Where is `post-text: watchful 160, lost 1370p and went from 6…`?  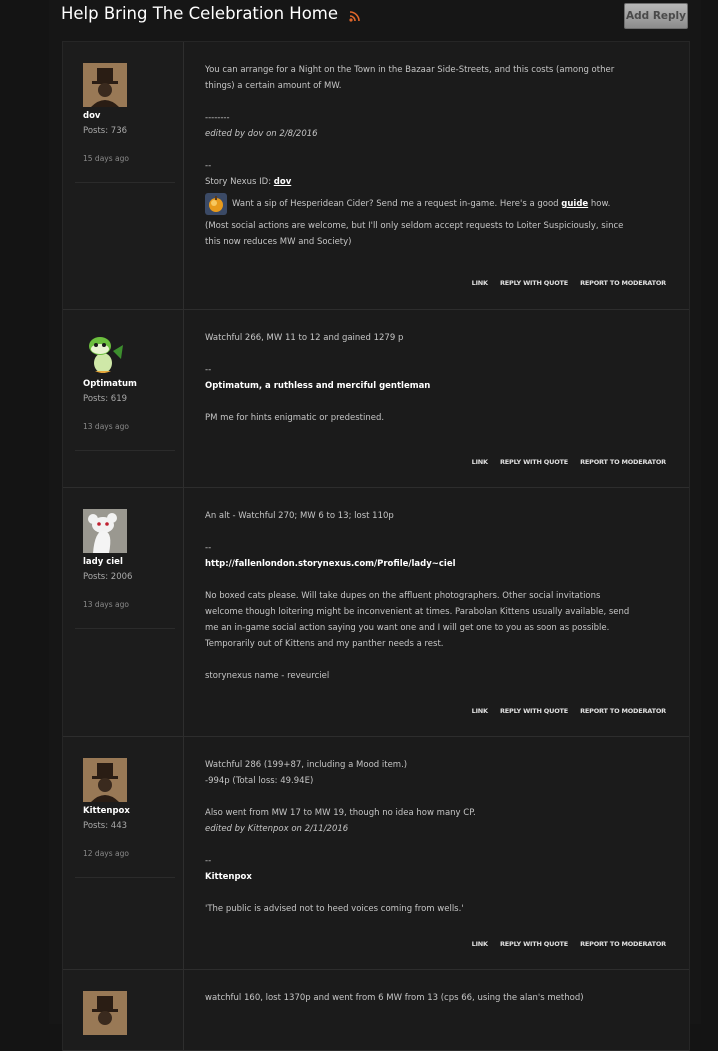
post-text: watchful 160, lost 1370p and went from 6… is located at coordinates (394, 998).